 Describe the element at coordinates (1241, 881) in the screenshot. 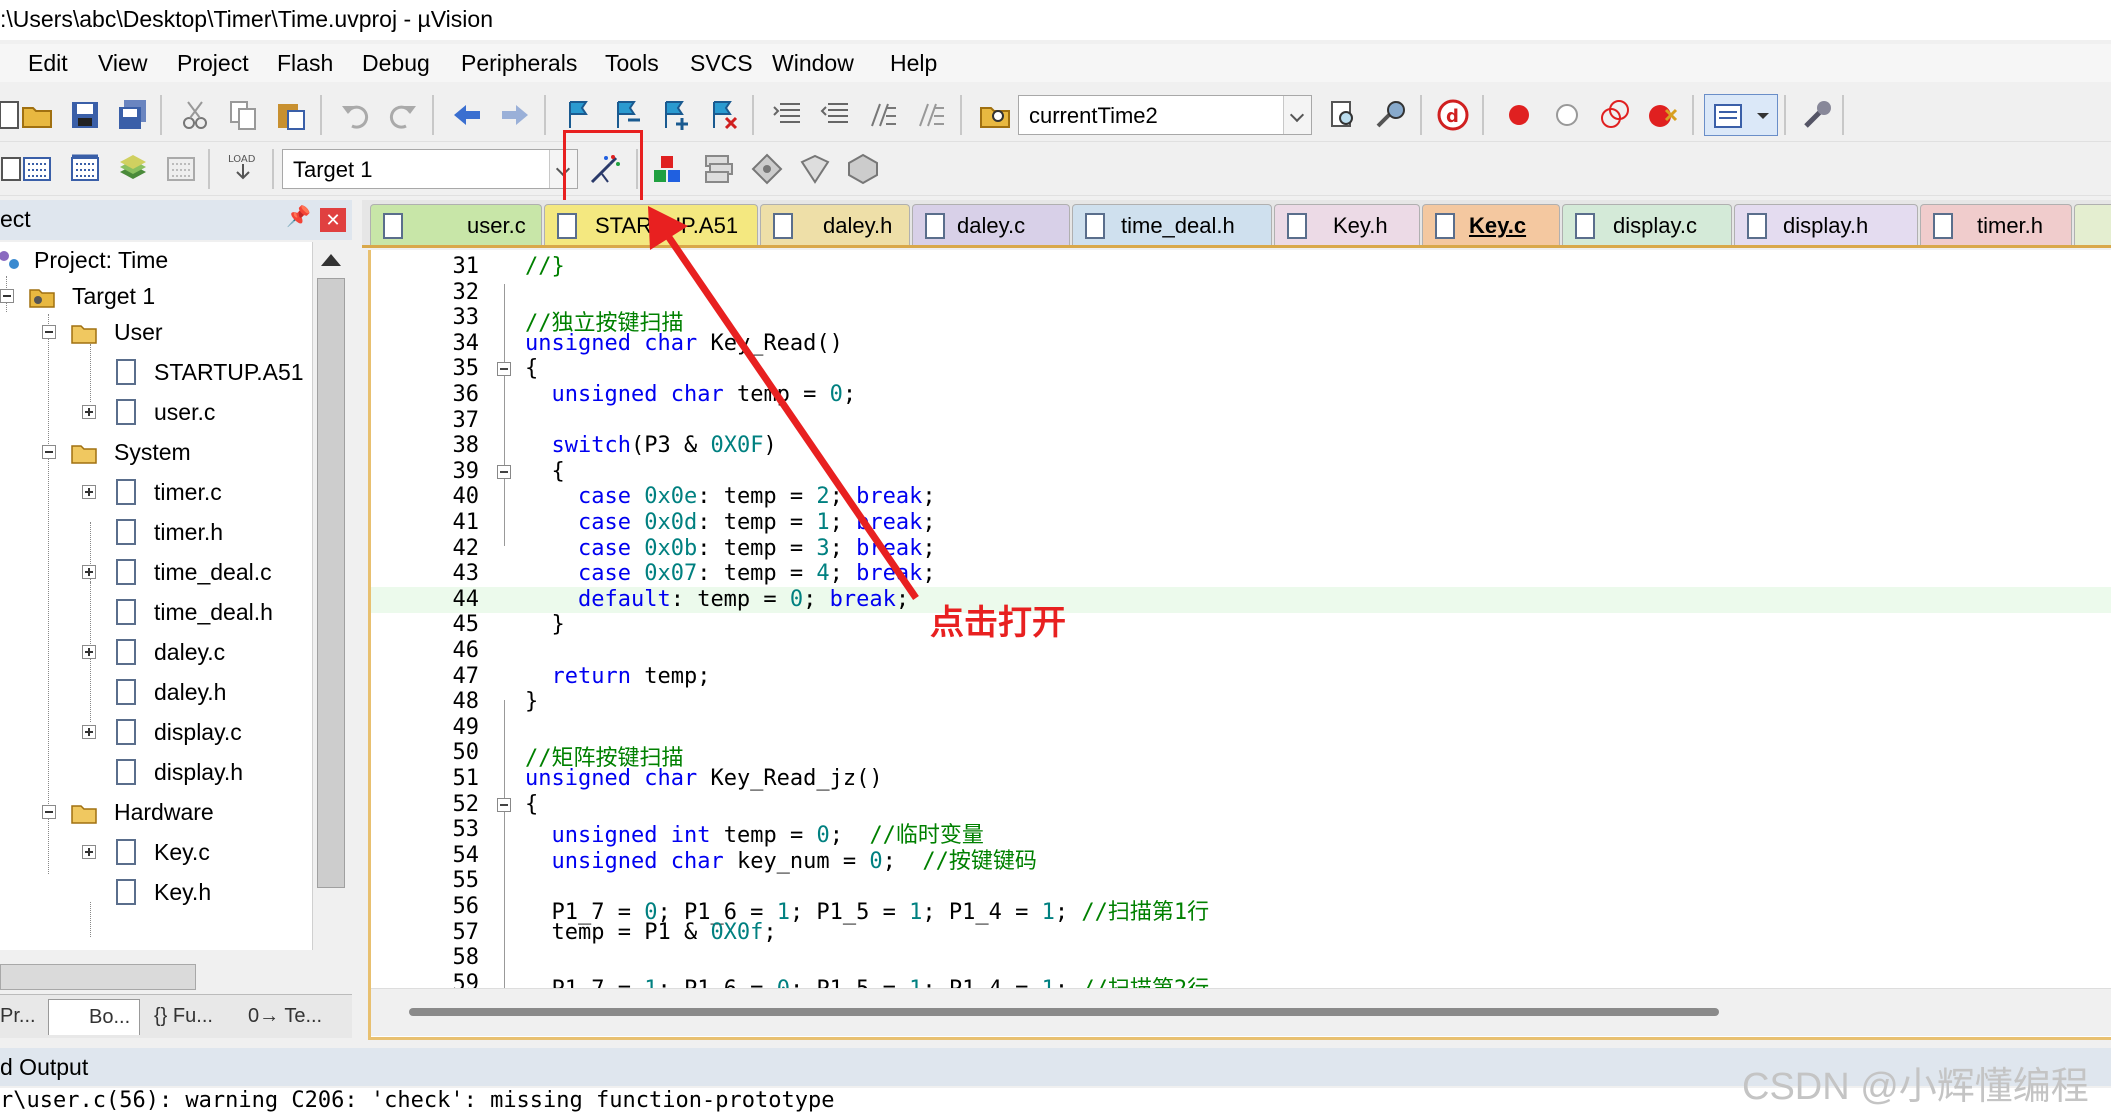

I see `code-line: 55` at that location.